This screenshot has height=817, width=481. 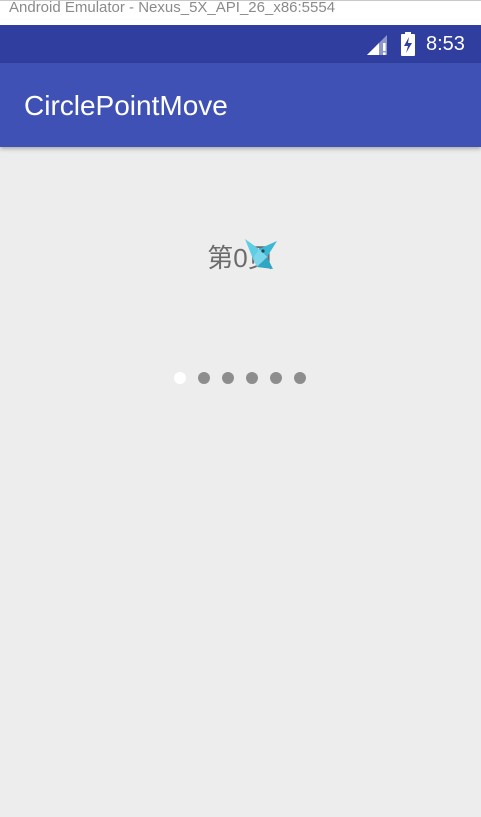 I want to click on page-indicator, so click(x=241, y=378).